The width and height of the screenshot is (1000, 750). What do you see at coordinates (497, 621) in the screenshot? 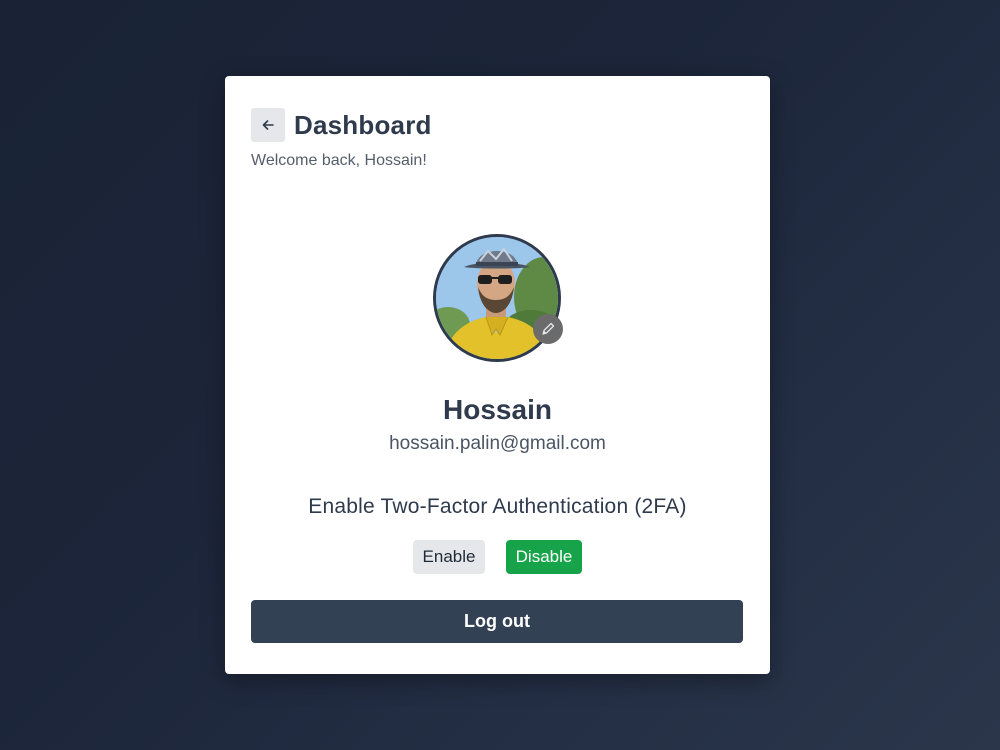
I see `logout-button: Log out` at bounding box center [497, 621].